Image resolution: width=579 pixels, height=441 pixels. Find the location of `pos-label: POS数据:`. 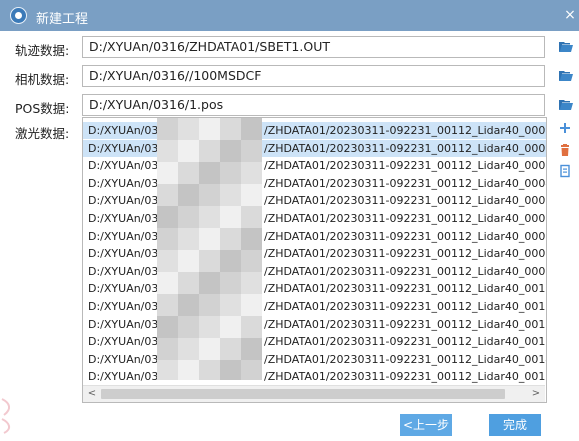

pos-label: POS数据: is located at coordinates (42, 108).